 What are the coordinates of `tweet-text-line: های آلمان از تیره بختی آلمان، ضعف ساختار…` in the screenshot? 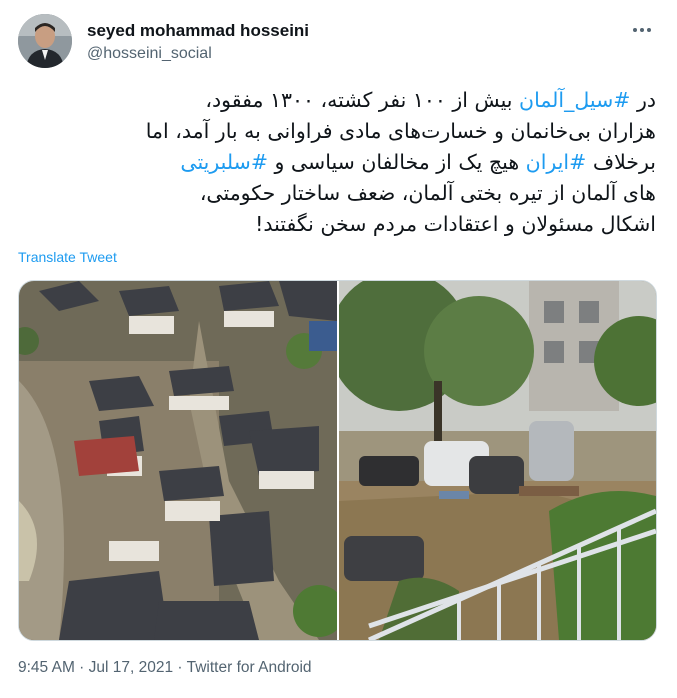 It's located at (337, 193).